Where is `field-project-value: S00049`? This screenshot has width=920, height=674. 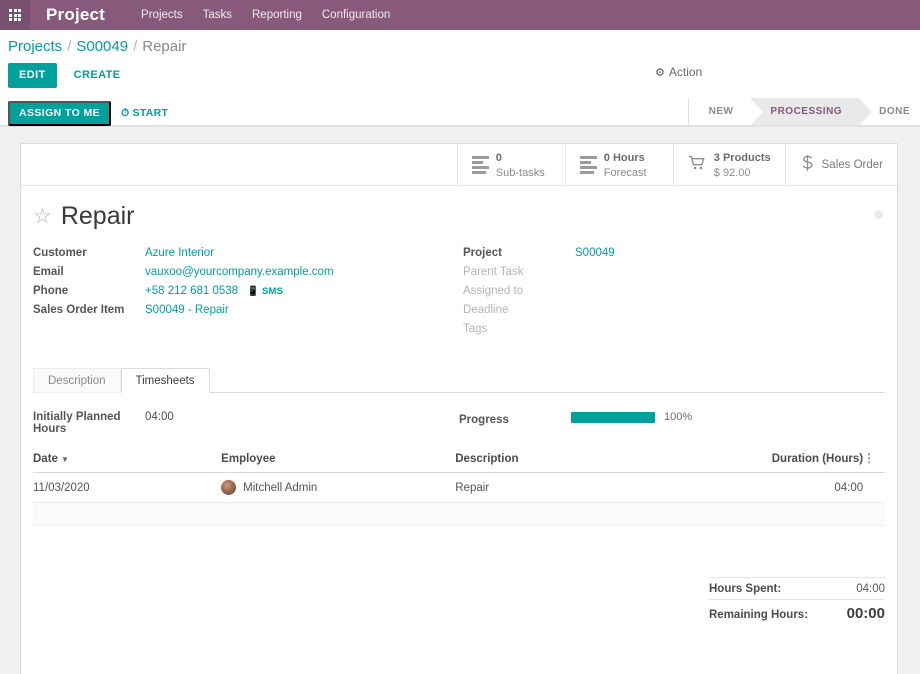 field-project-value: S00049 is located at coordinates (595, 253).